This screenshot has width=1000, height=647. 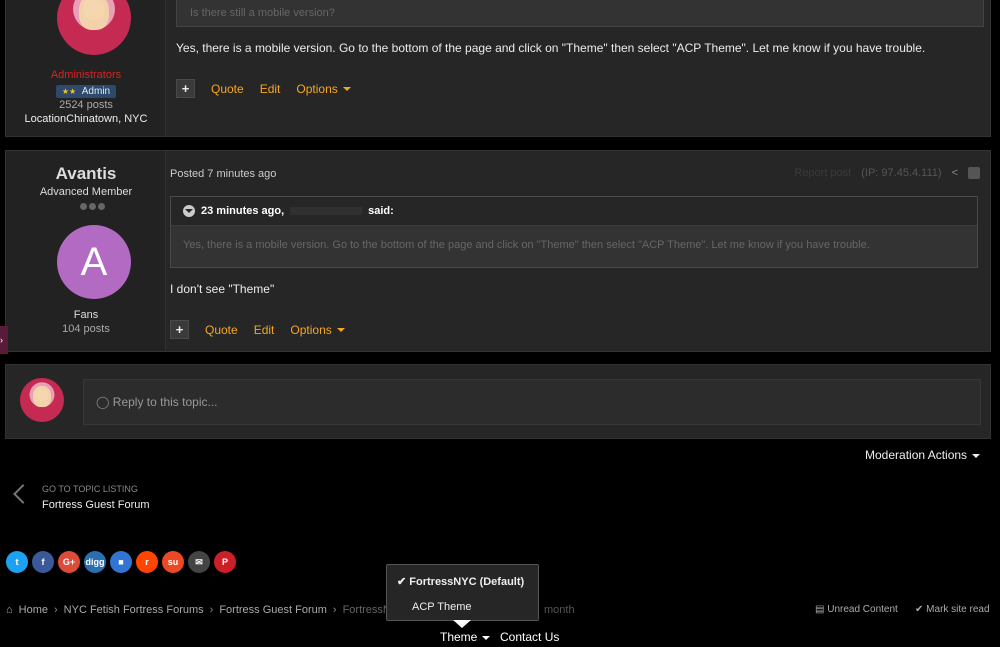 What do you see at coordinates (381, 211) in the screenshot?
I see `quote-said: said:` at bounding box center [381, 211].